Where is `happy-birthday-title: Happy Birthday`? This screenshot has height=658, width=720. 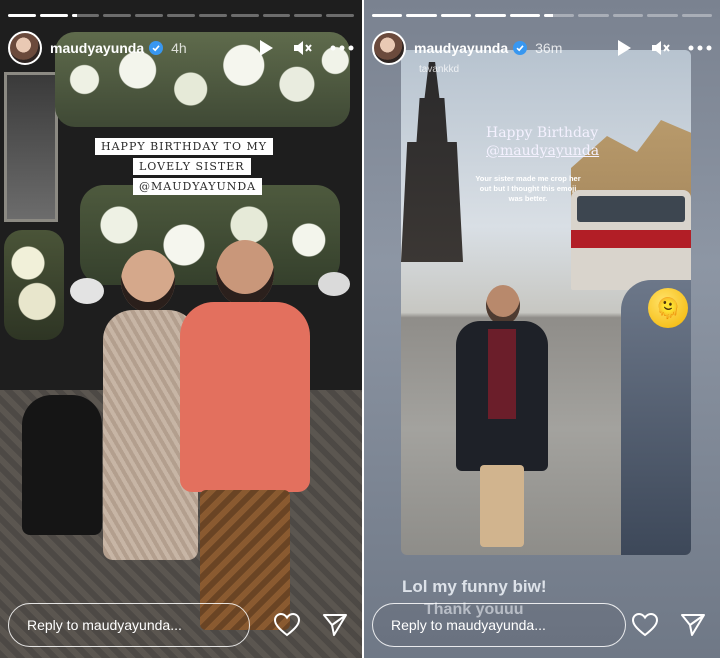
happy-birthday-title: Happy Birthday is located at coordinates (542, 133).